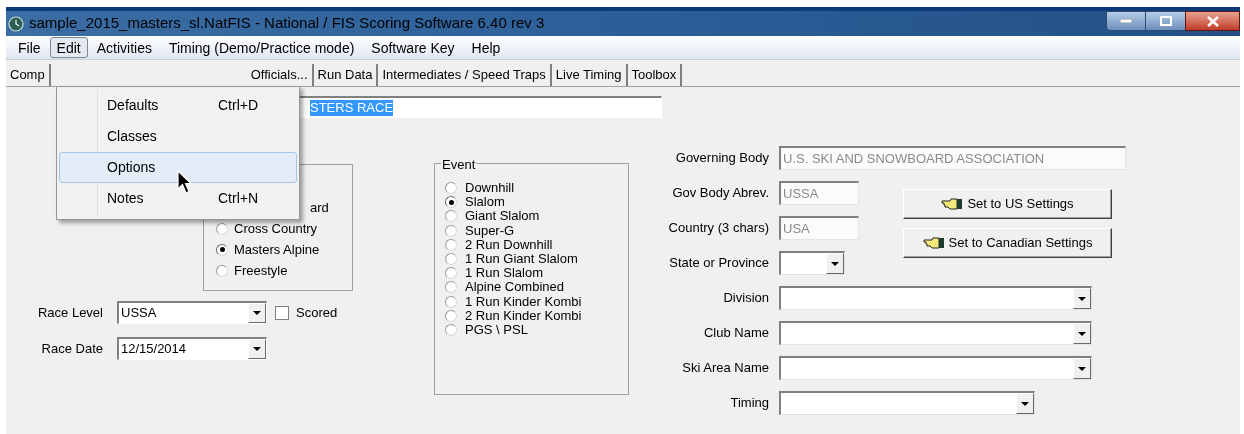  Describe the element at coordinates (523, 301) in the screenshot. I see `radio-label: 1 Run Kinder Kombi` at that location.